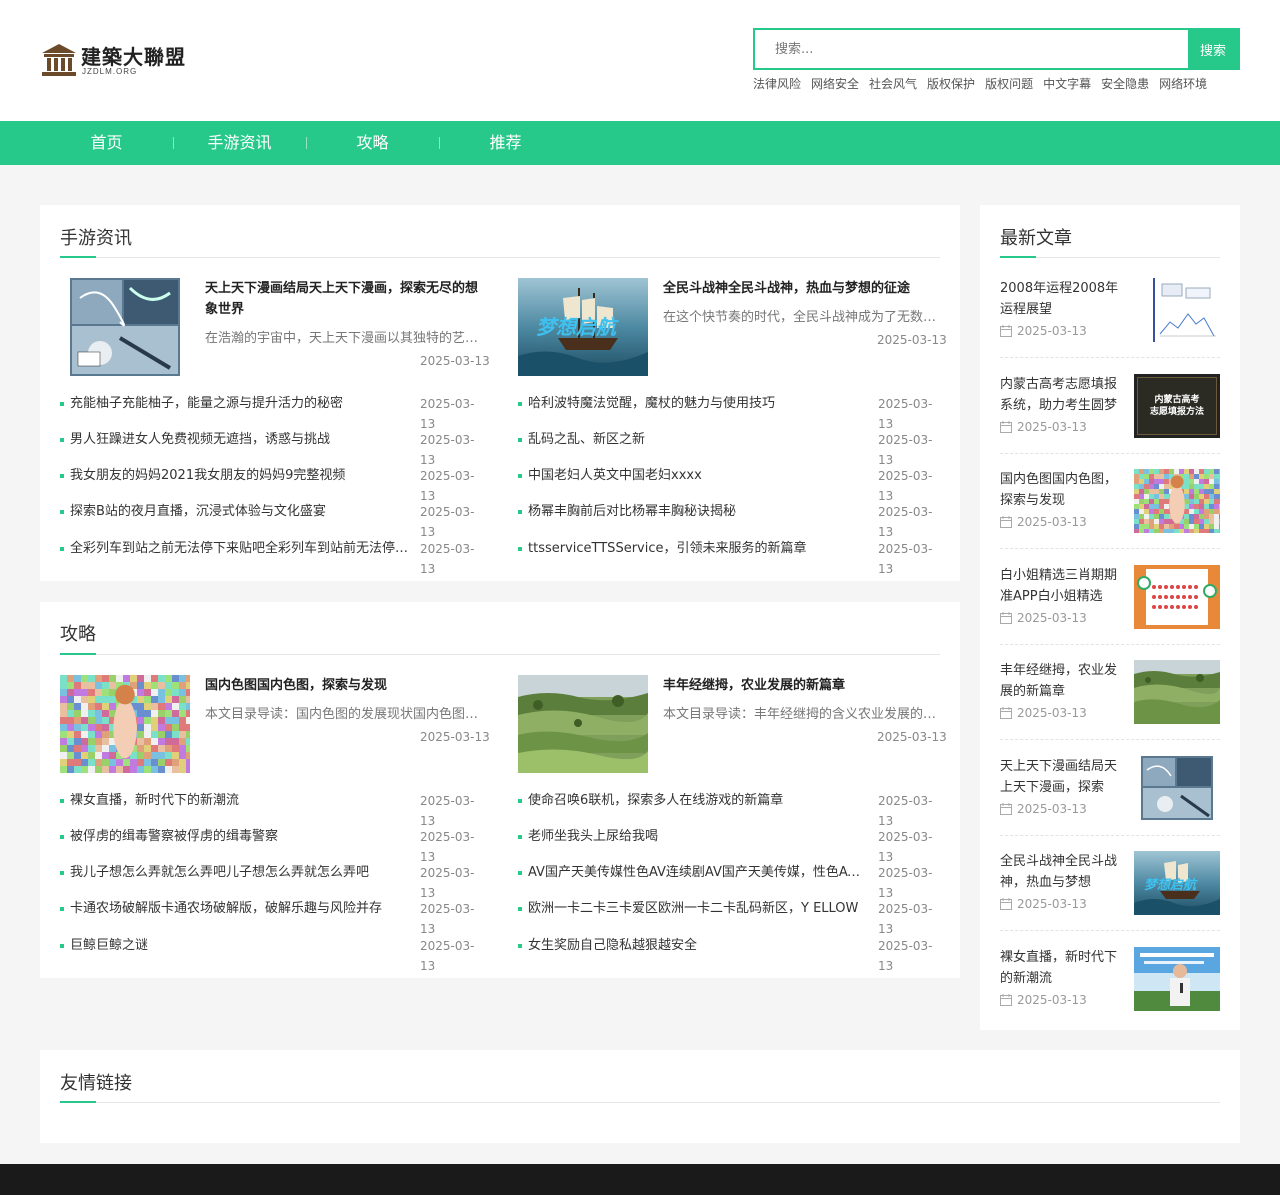 This screenshot has height=1195, width=1280. Describe the element at coordinates (1067, 84) in the screenshot. I see `hot-tag: 中文字幕` at that location.